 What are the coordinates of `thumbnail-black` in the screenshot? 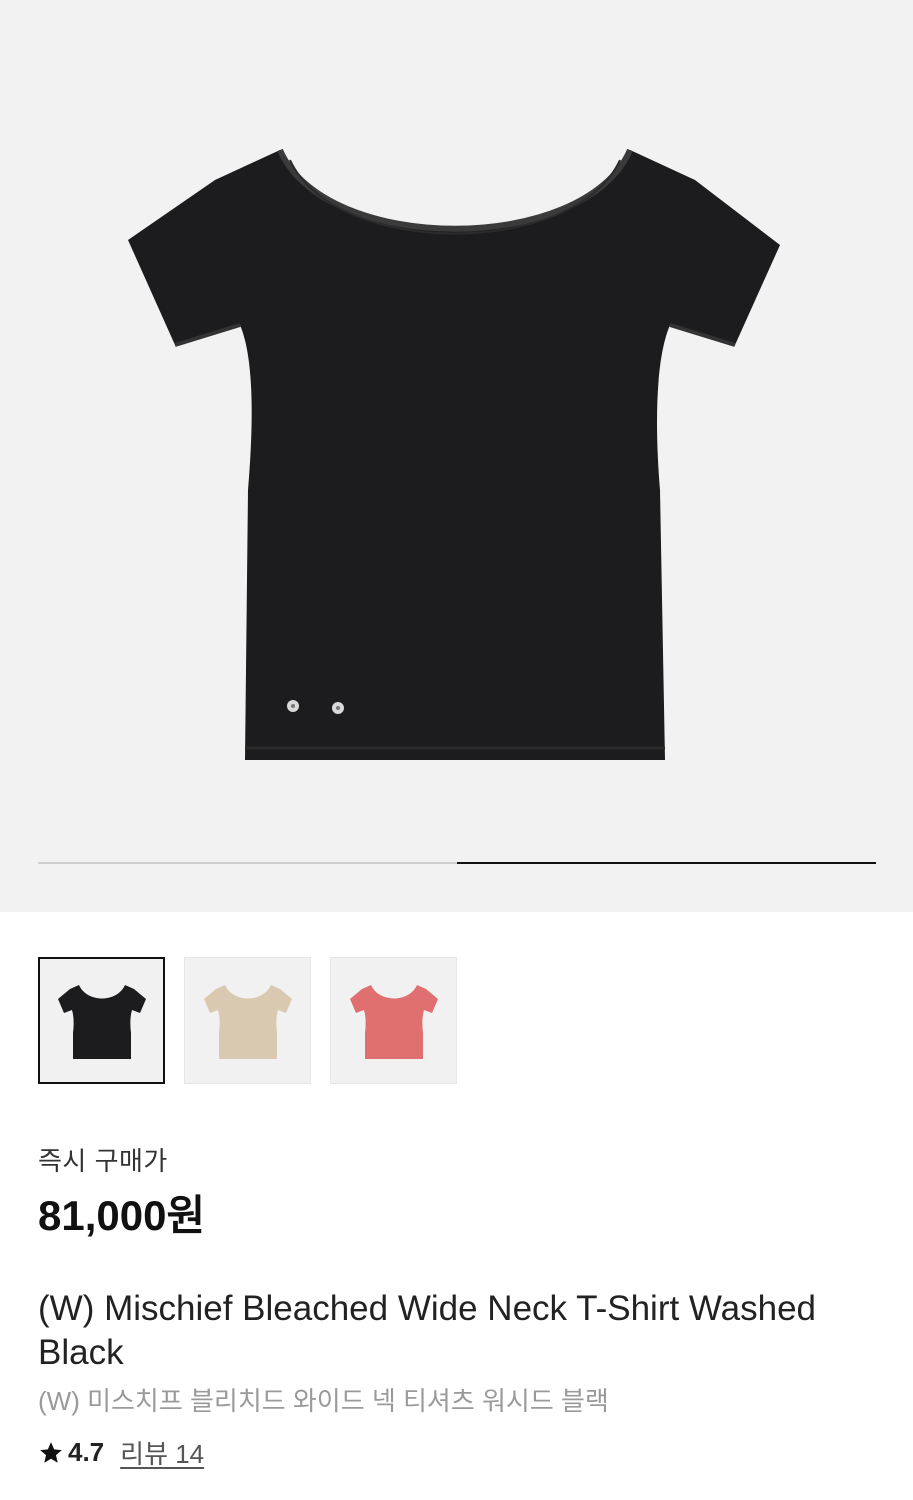 It's located at (101, 1020).